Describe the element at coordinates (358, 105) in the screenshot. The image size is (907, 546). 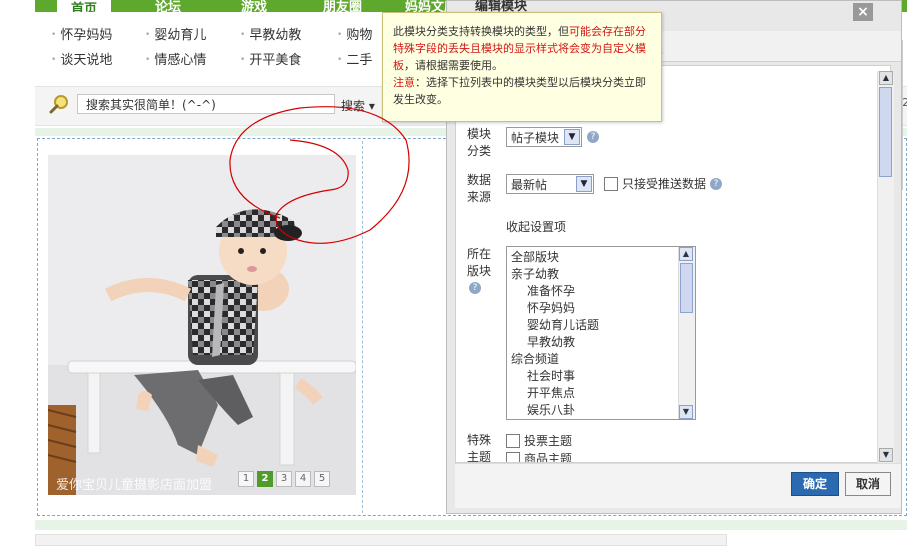
I see `search-button: 搜索 ▾` at that location.